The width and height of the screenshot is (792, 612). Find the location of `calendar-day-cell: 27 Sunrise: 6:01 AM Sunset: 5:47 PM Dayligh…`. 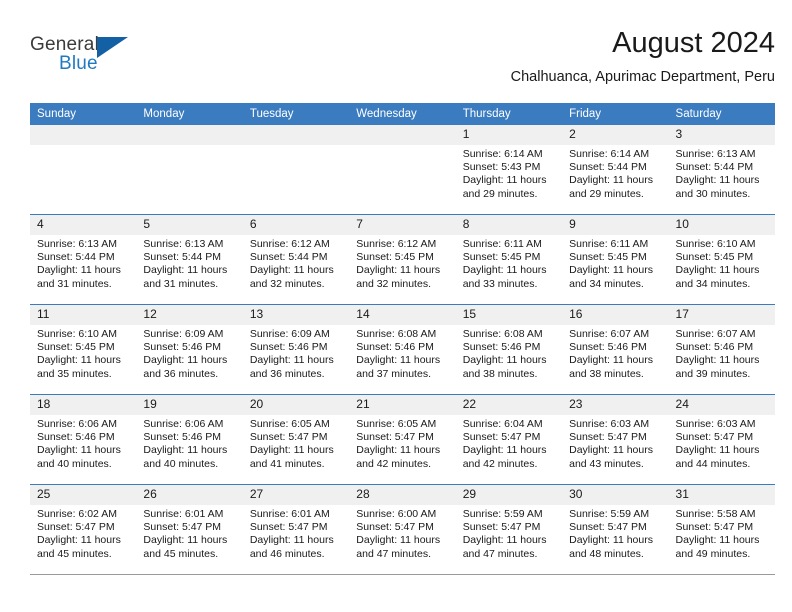

calendar-day-cell: 27 Sunrise: 6:01 AM Sunset: 5:47 PM Dayligh… is located at coordinates (296, 529).